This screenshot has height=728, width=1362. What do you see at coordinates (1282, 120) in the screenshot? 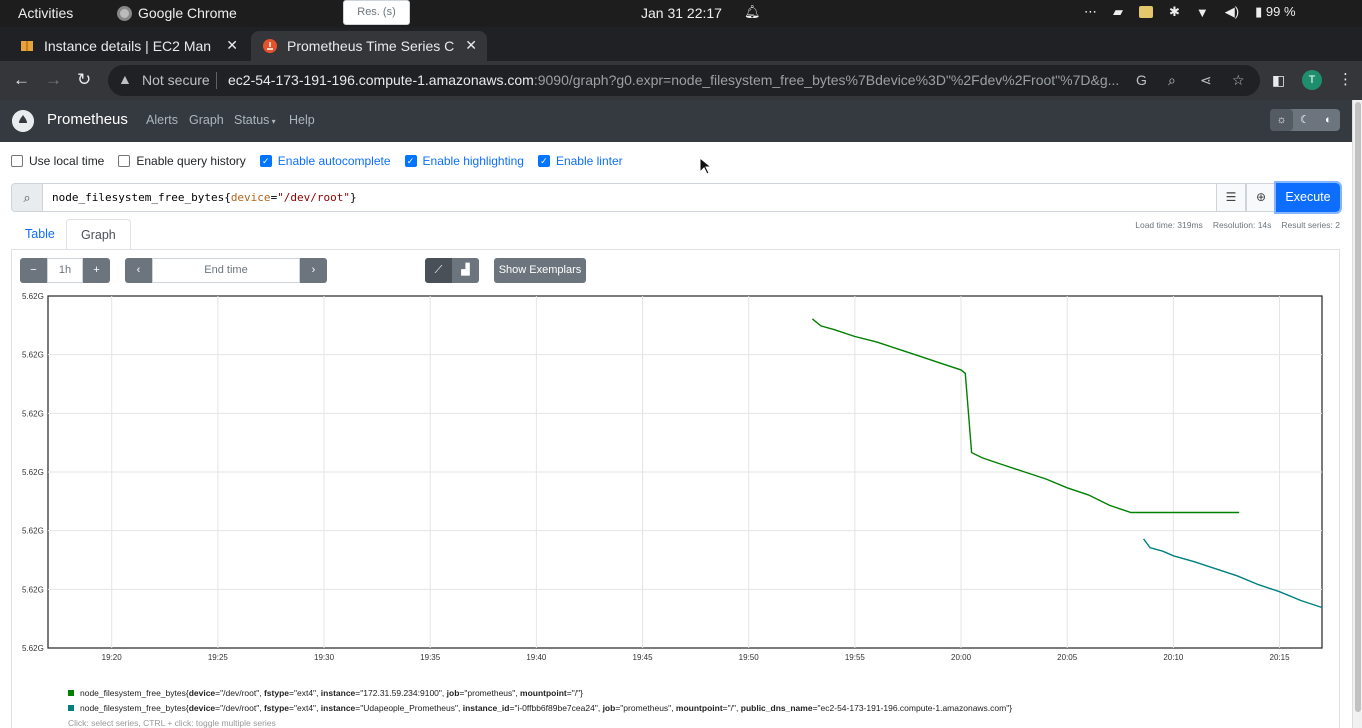
I see `light-theme-icon: ☼` at bounding box center [1282, 120].